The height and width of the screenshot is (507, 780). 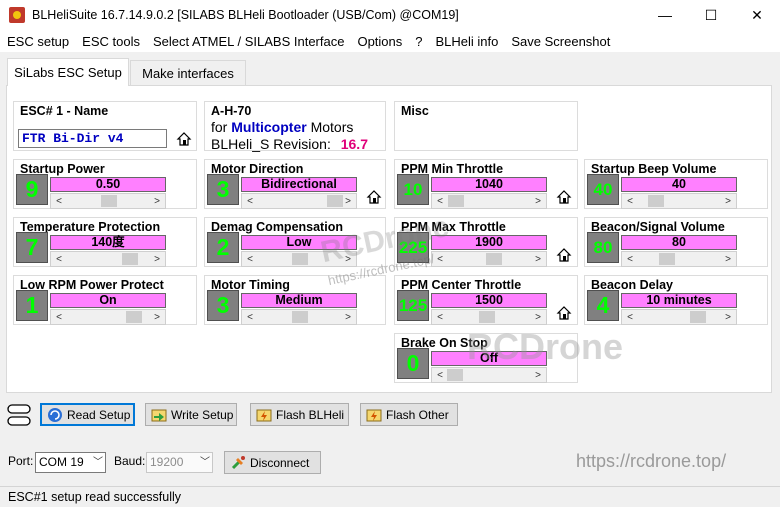 I want to click on esc-name-title: ESC# 1 - Name, so click(x=64, y=111).